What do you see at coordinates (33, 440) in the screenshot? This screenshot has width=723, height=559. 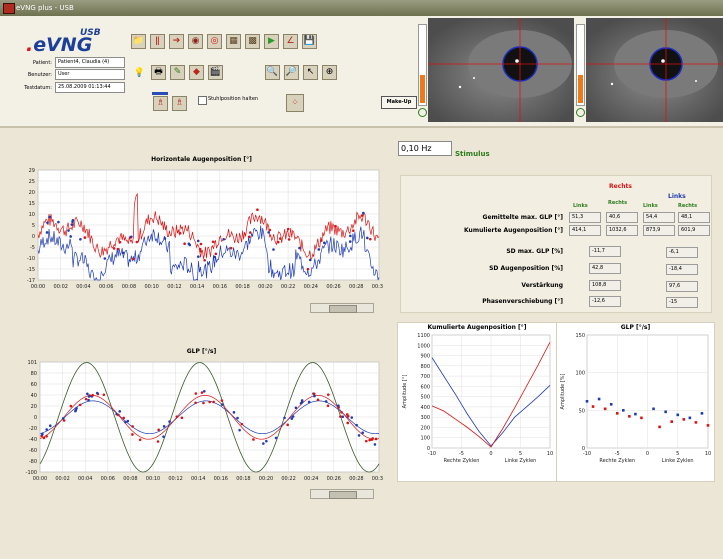 I see `tick-label: -40` at bounding box center [33, 440].